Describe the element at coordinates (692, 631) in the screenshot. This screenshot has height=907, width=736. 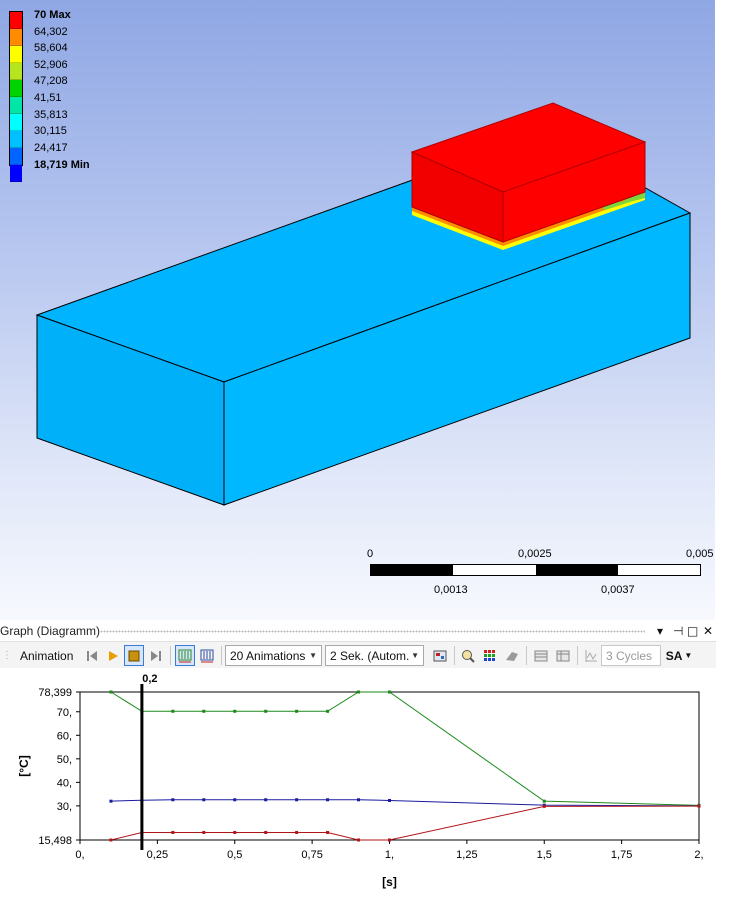
I see `maximize-icon: □` at that location.